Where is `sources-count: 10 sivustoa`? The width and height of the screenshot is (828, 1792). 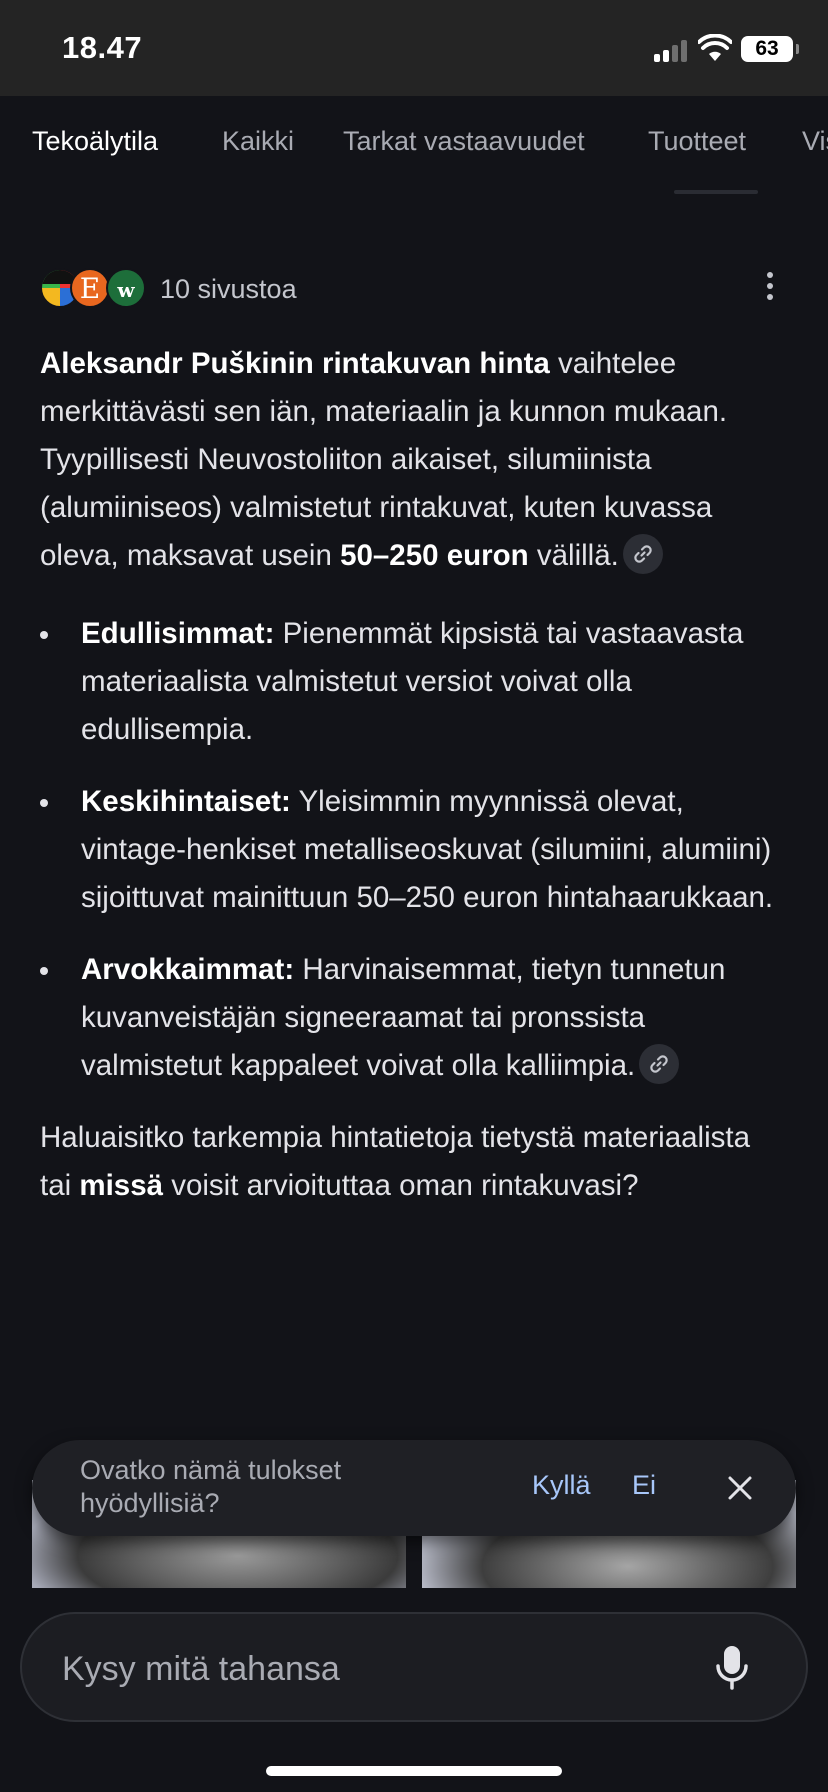 sources-count: 10 sivustoa is located at coordinates (228, 289).